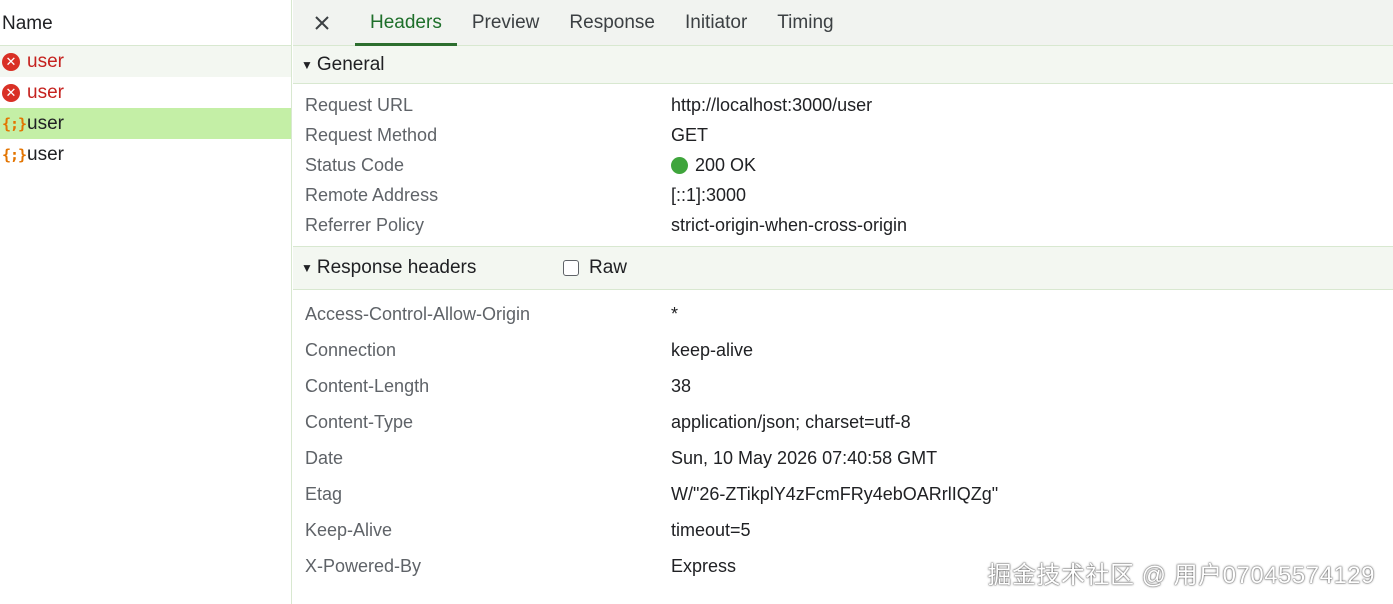 This screenshot has width=1393, height=604. What do you see at coordinates (843, 566) in the screenshot?
I see `response-header-row: X-Powered-By Express` at bounding box center [843, 566].